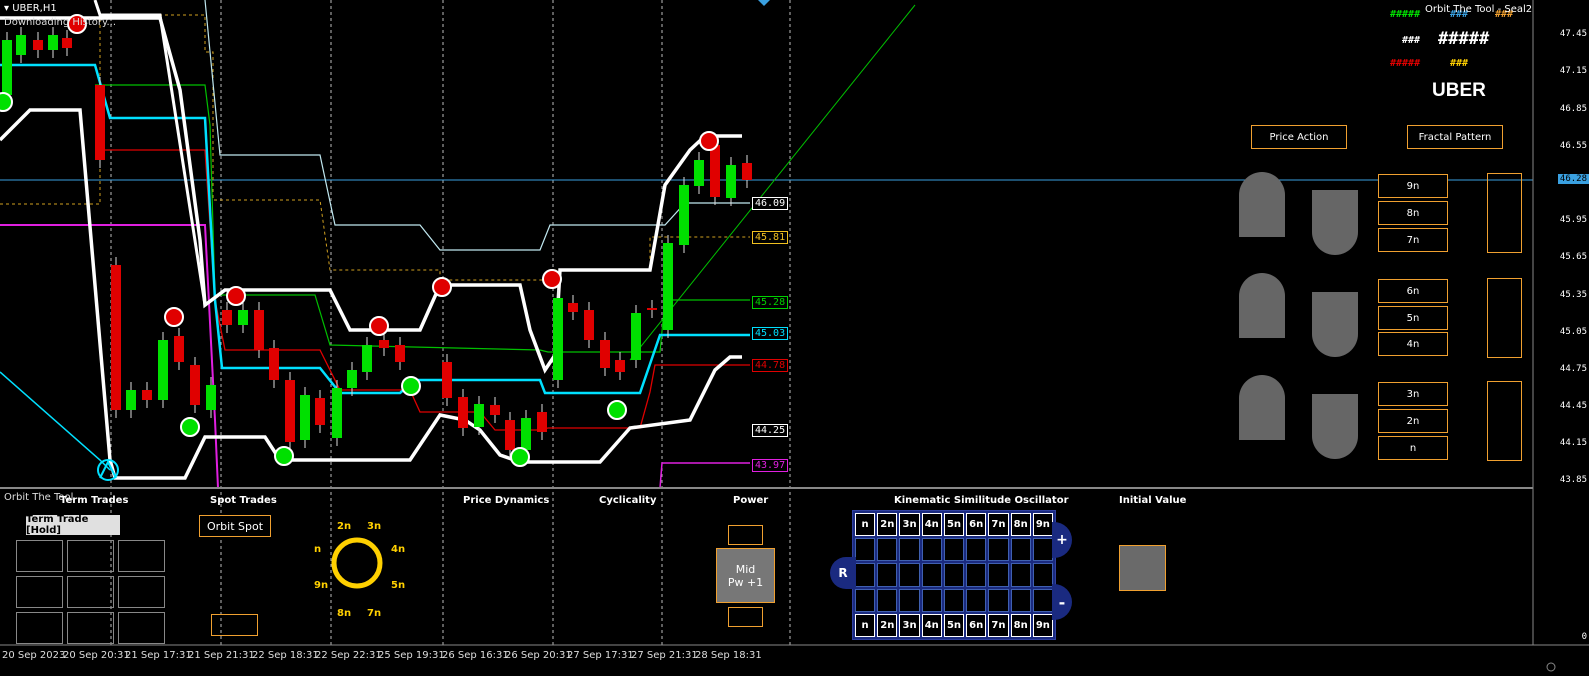 The width and height of the screenshot is (1589, 676). Describe the element at coordinates (6, 8) in the screenshot. I see `dropdown-icon: ▾` at that location.